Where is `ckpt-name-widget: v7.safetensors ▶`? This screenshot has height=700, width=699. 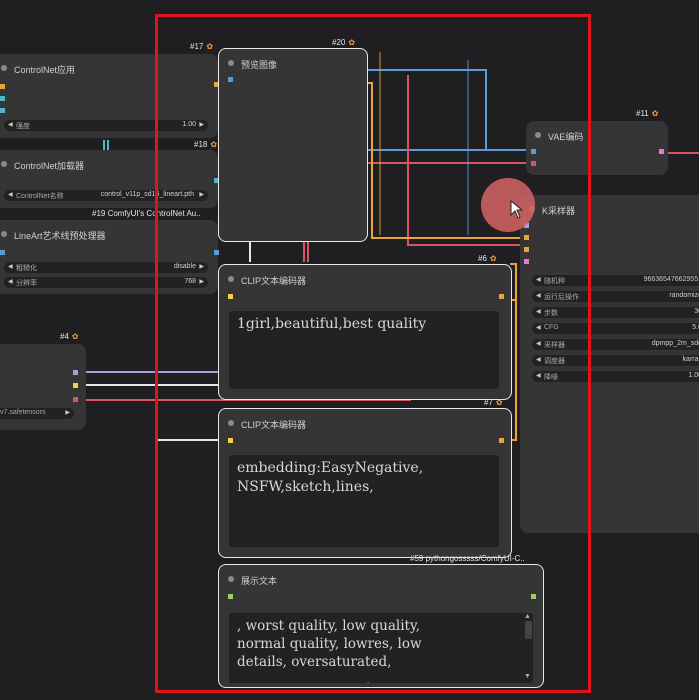 ckpt-name-widget: v7.safetensors ▶ is located at coordinates (37, 413).